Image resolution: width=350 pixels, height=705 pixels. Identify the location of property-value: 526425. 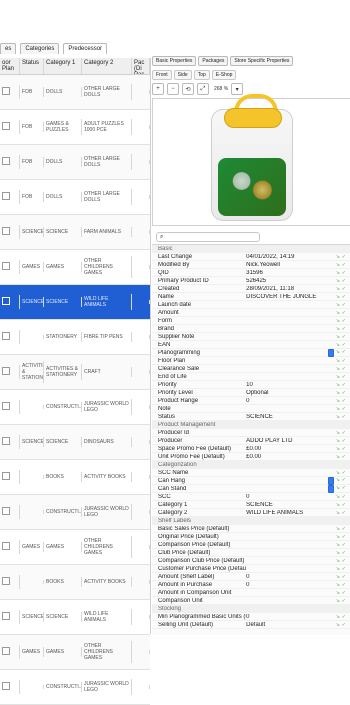
(287, 281).